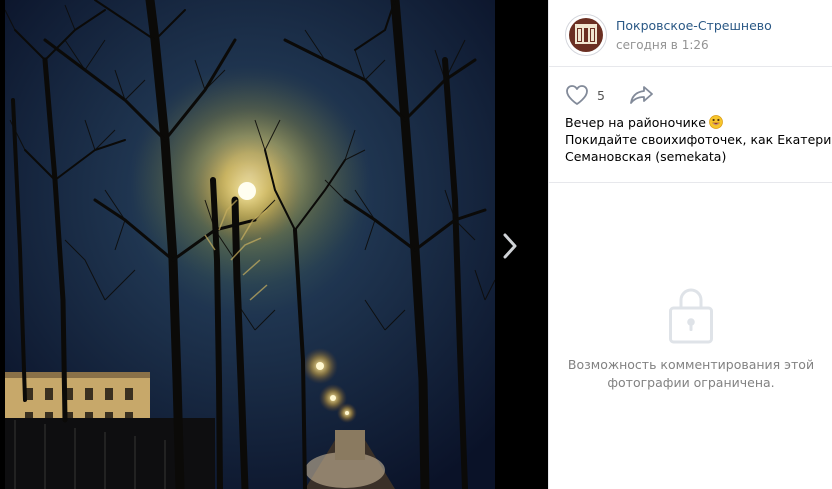 Image resolution: width=832 pixels, height=489 pixels. Describe the element at coordinates (690, 33) in the screenshot. I see `post-header: Покровское-Стрешнево сегодня в 1:26` at that location.